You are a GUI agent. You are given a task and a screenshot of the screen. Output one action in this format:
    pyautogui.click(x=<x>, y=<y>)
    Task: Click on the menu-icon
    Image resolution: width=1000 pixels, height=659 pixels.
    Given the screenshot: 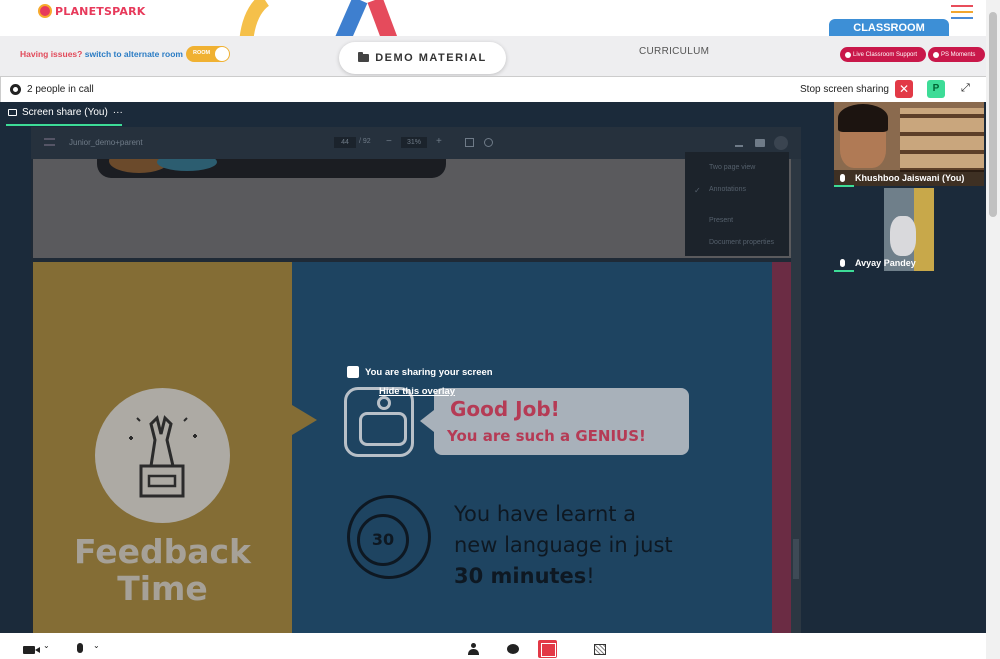 What is the action you would take?
    pyautogui.click(x=49, y=142)
    